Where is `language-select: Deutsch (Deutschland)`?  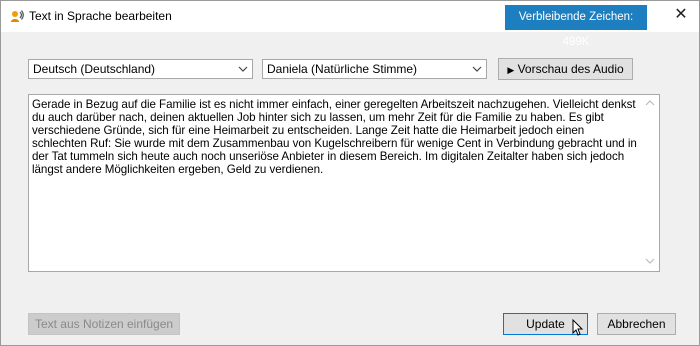
language-select: Deutsch (Deutschland) is located at coordinates (140, 69).